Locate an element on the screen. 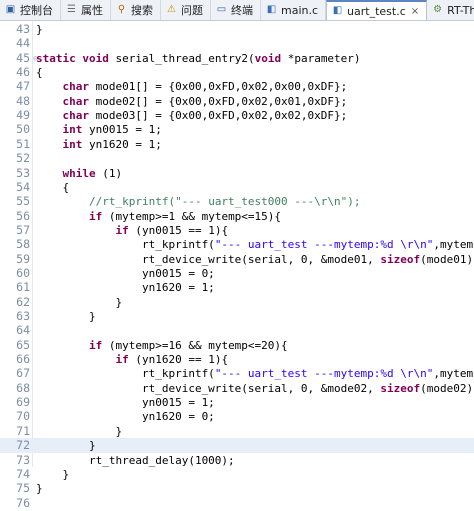  code-token: yn1620 = 1; is located at coordinates (125, 288).